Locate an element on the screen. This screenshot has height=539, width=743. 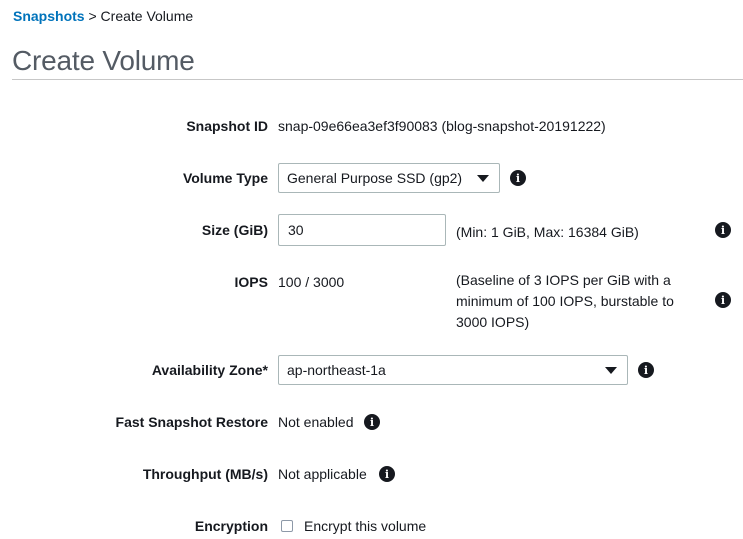
iops-hint-line3: 3000 IOPS) is located at coordinates (493, 322).